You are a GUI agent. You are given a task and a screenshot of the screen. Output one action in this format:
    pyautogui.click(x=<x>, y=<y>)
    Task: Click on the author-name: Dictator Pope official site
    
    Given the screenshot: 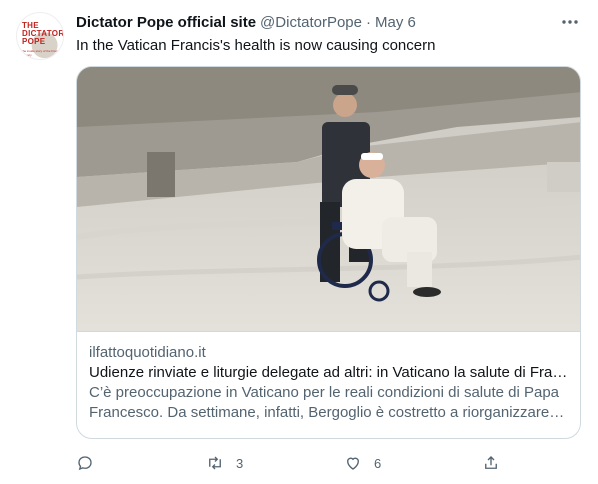 What is the action you would take?
    pyautogui.click(x=166, y=22)
    